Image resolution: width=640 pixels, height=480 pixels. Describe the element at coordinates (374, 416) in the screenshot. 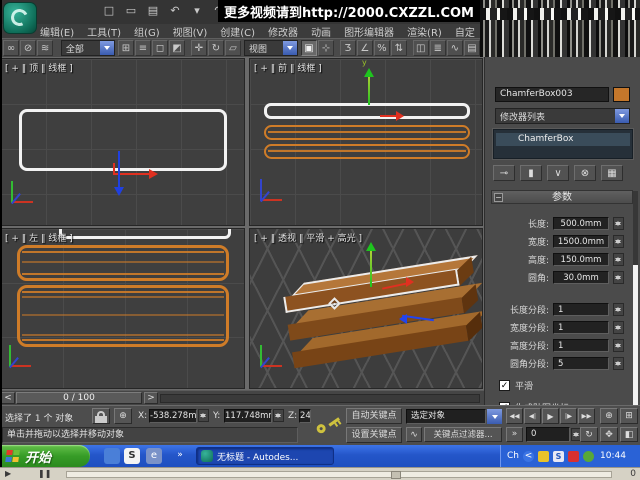

I see `auto-key-button: 自动关键点` at that location.